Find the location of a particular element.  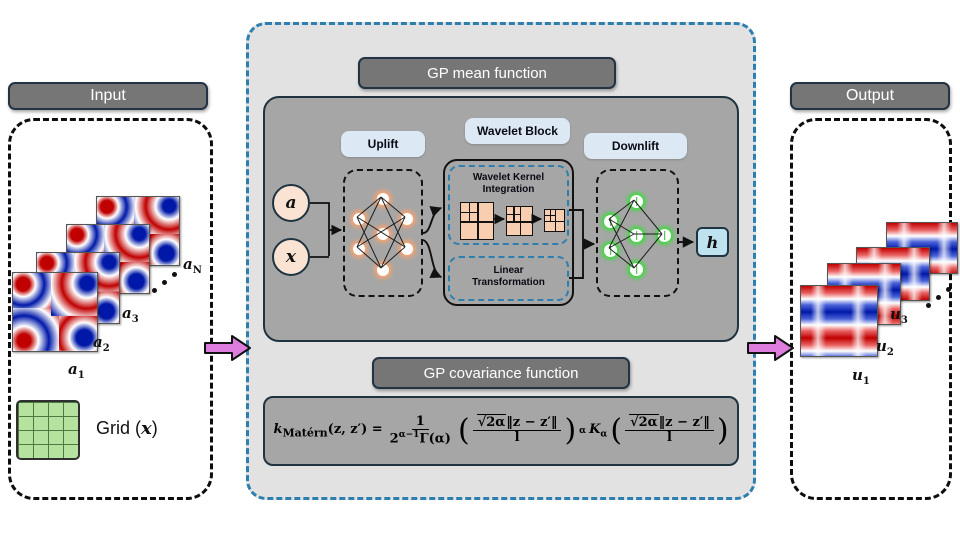

uplift-node-h3 is located at coordinates (383, 270).